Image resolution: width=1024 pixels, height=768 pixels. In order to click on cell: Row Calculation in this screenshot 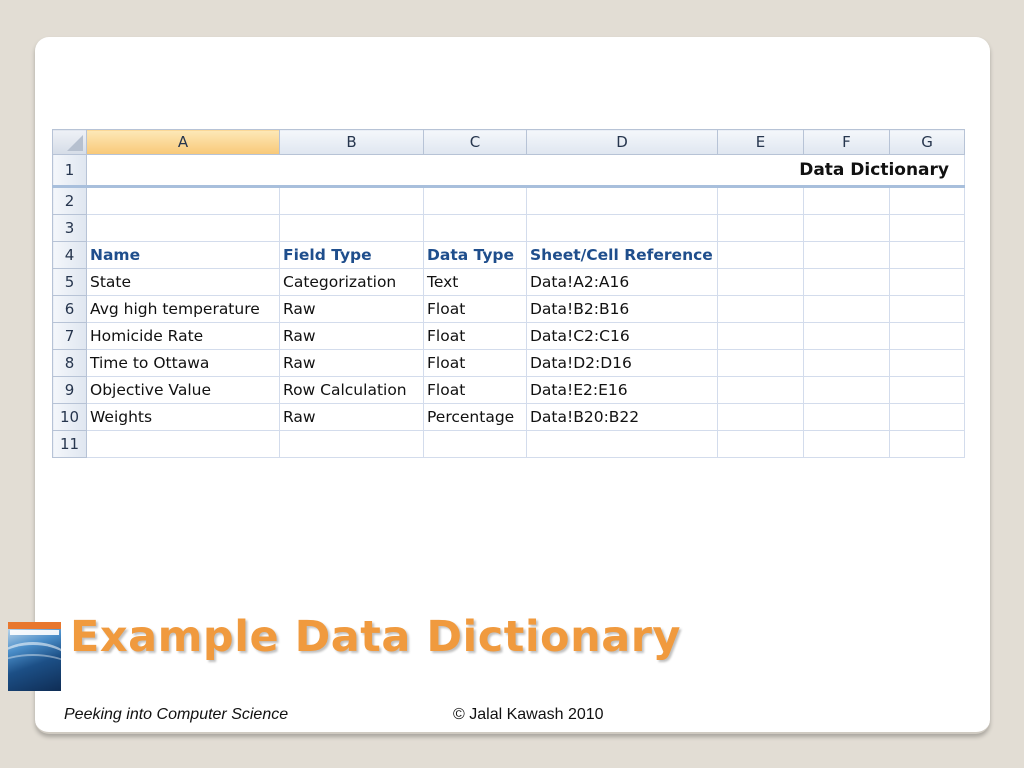, I will do `click(351, 390)`.